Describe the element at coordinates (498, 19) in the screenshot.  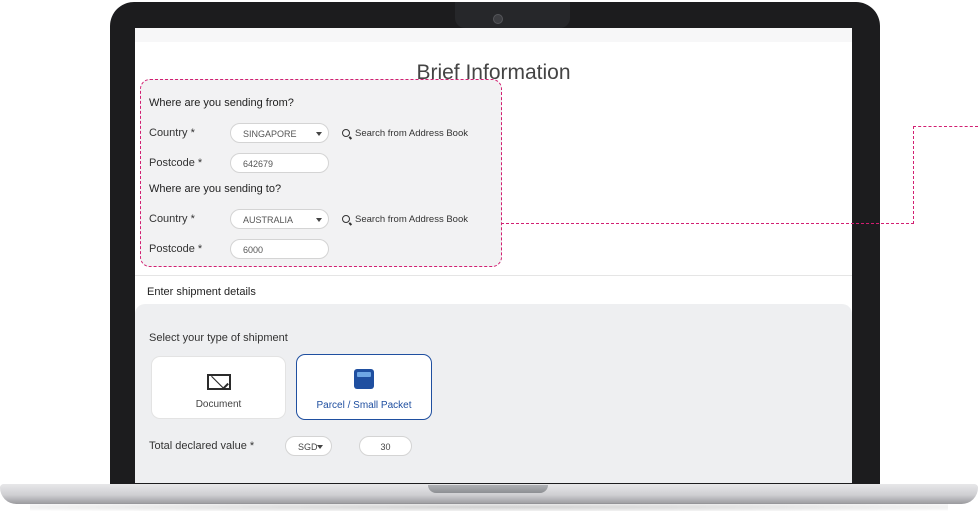
I see `webcam-icon` at that location.